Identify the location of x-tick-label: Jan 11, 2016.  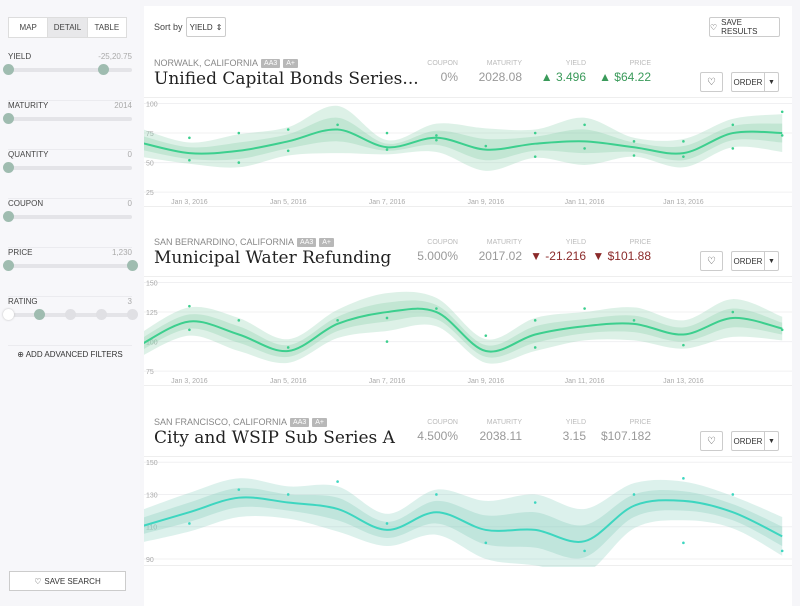
(585, 381).